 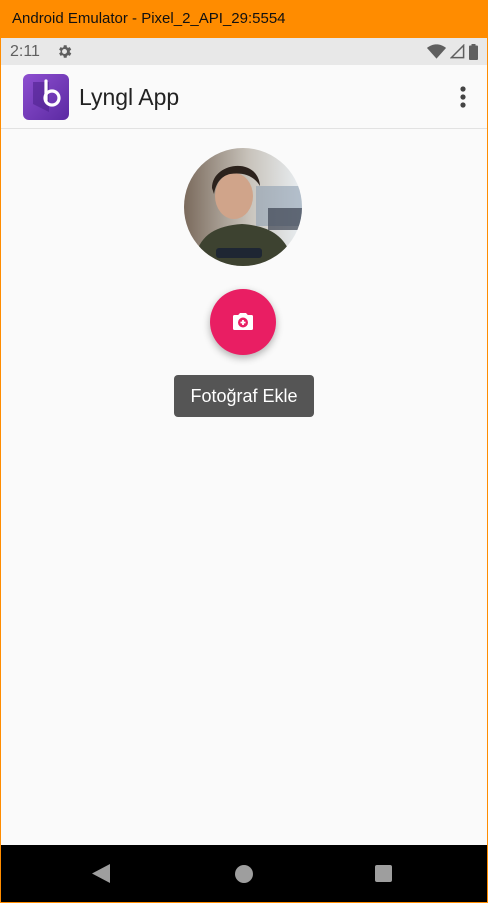 What do you see at coordinates (101, 873) in the screenshot?
I see `back-icon` at bounding box center [101, 873].